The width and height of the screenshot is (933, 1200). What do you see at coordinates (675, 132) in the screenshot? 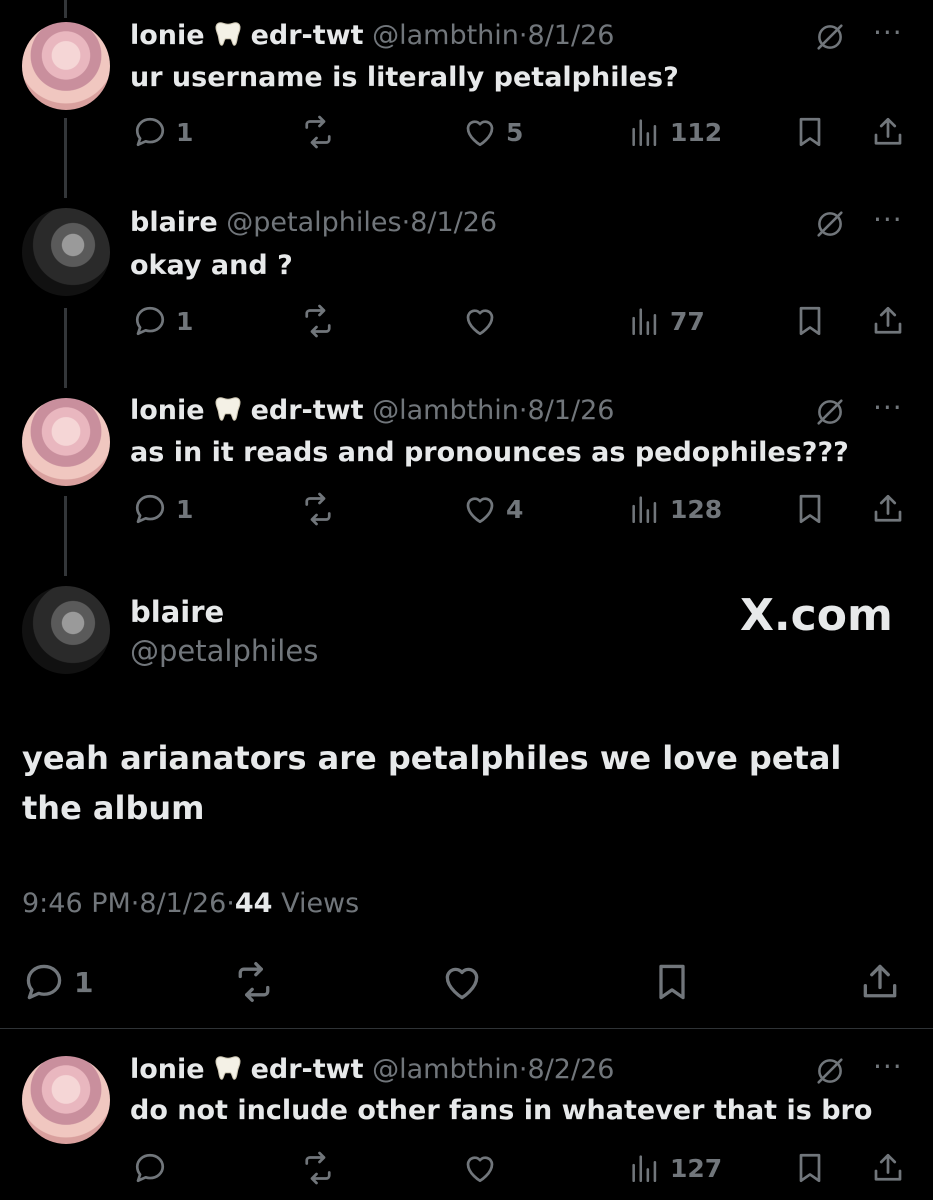
I see `views-button: 112` at bounding box center [675, 132].